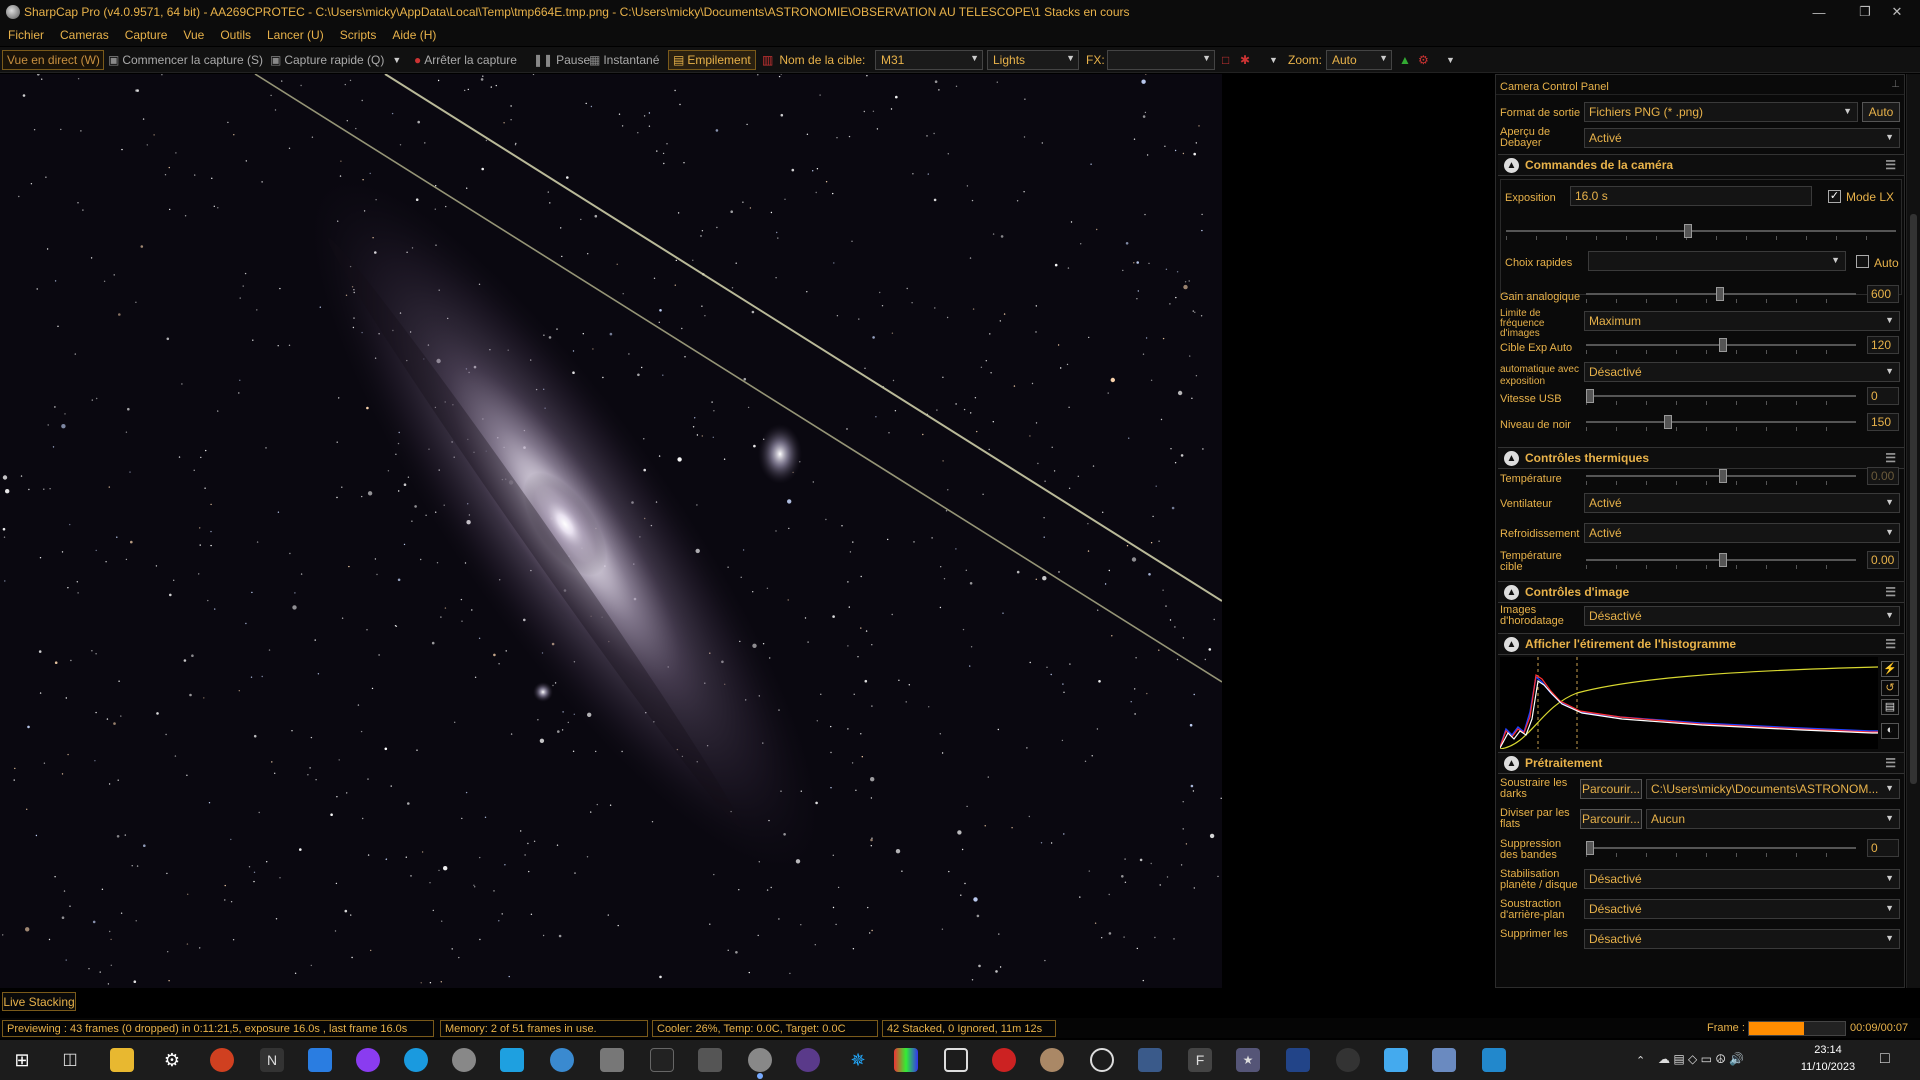 The width and height of the screenshot is (1920, 1080). Describe the element at coordinates (1742, 503) in the screenshot. I see `fan-select: Activé ▼` at that location.